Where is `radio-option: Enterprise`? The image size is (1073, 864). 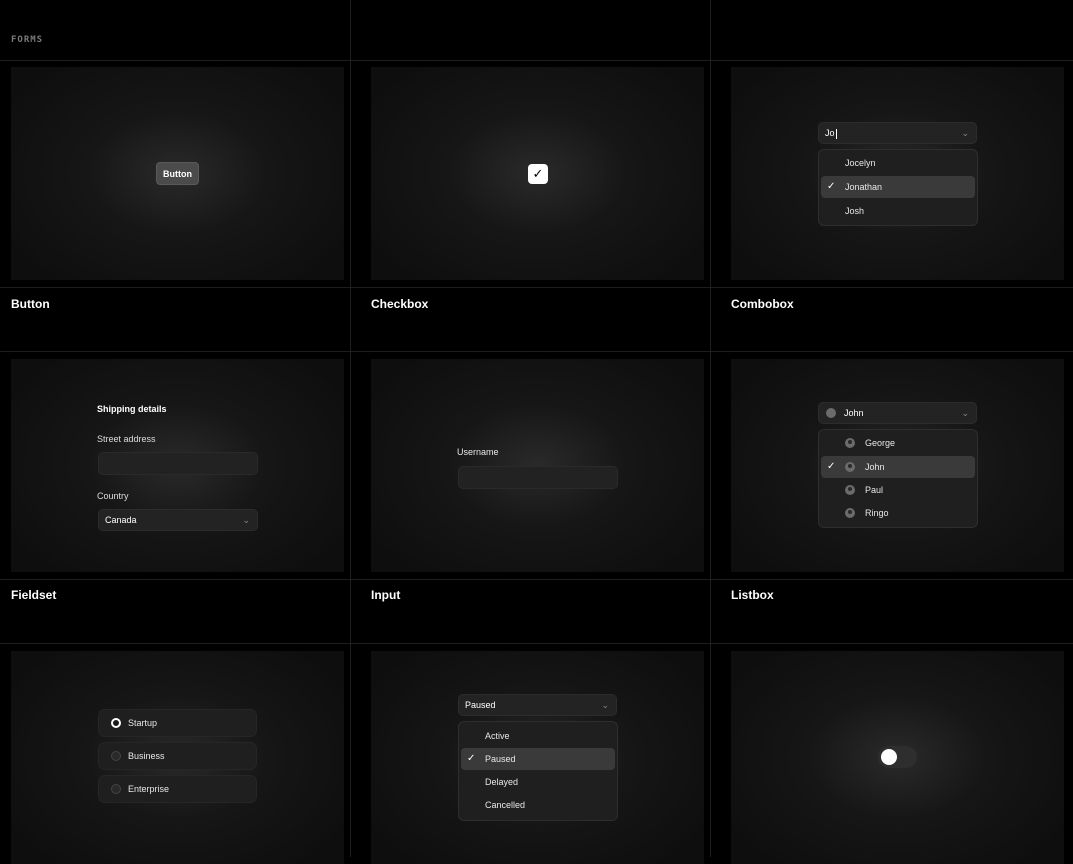 radio-option: Enterprise is located at coordinates (177, 789).